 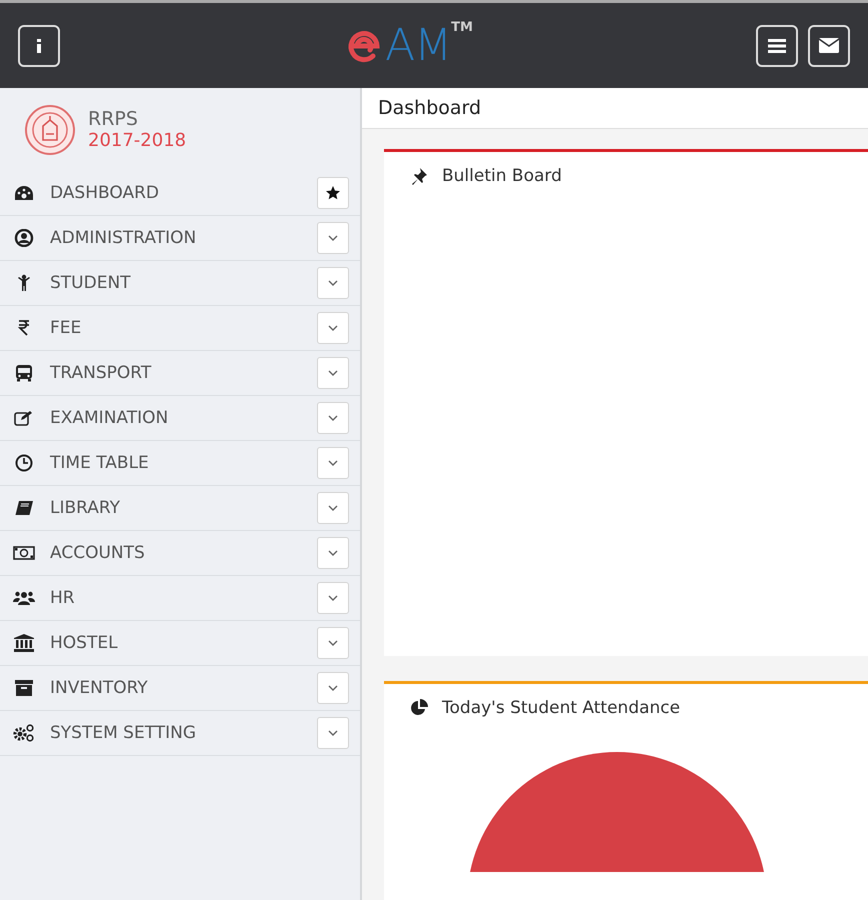 I want to click on info-button, so click(x=39, y=45).